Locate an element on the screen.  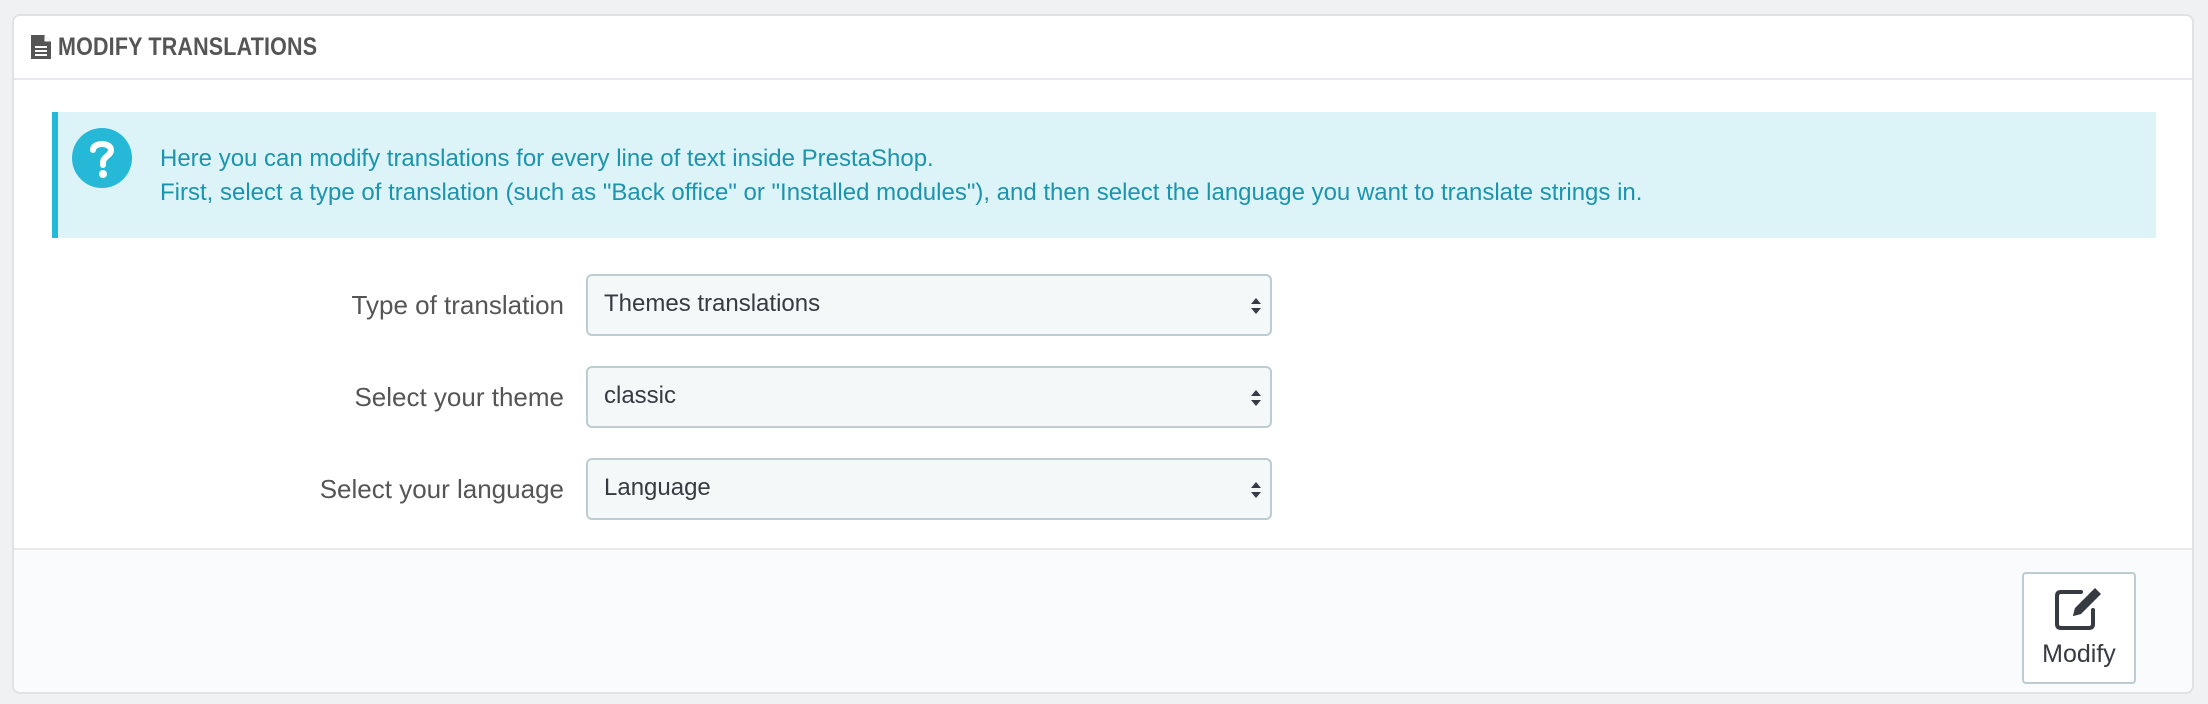
modify-button-label: Modify is located at coordinates (2079, 654).